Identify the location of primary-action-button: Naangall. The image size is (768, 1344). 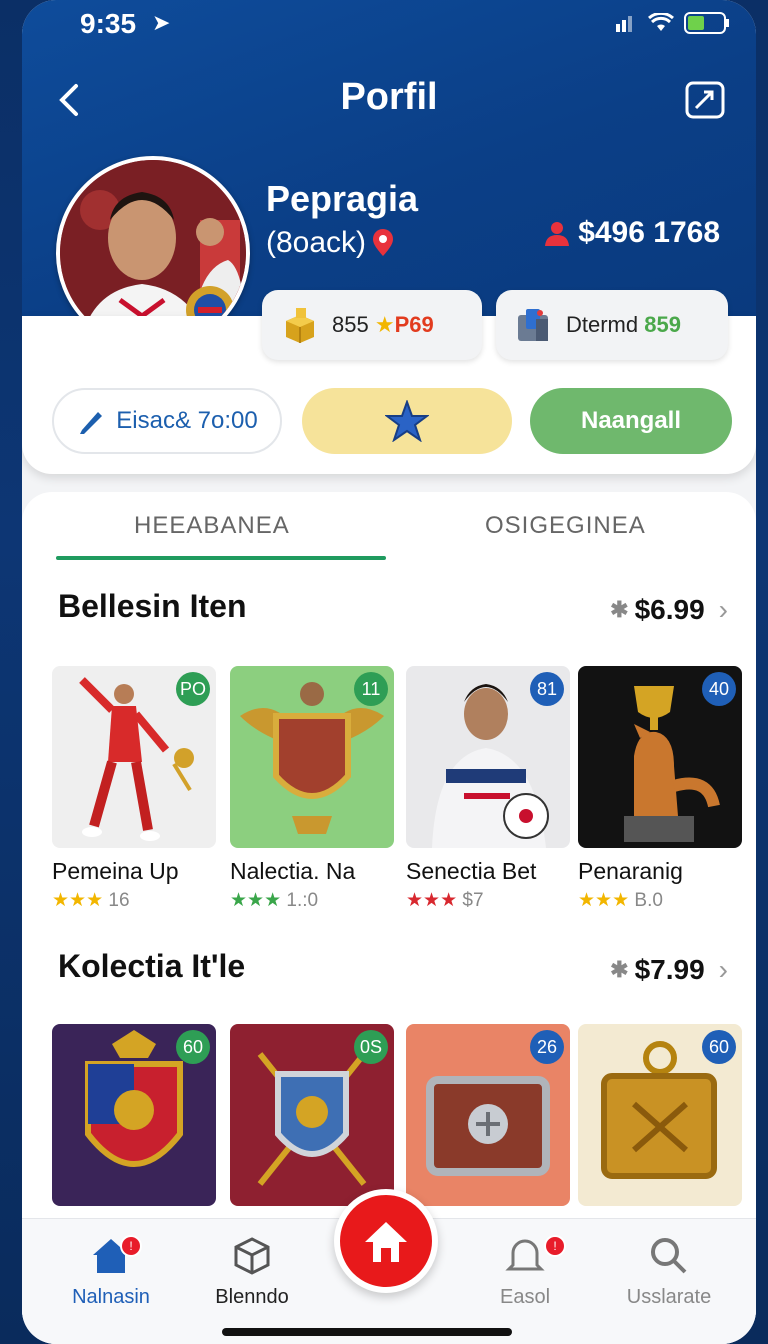
(631, 421).